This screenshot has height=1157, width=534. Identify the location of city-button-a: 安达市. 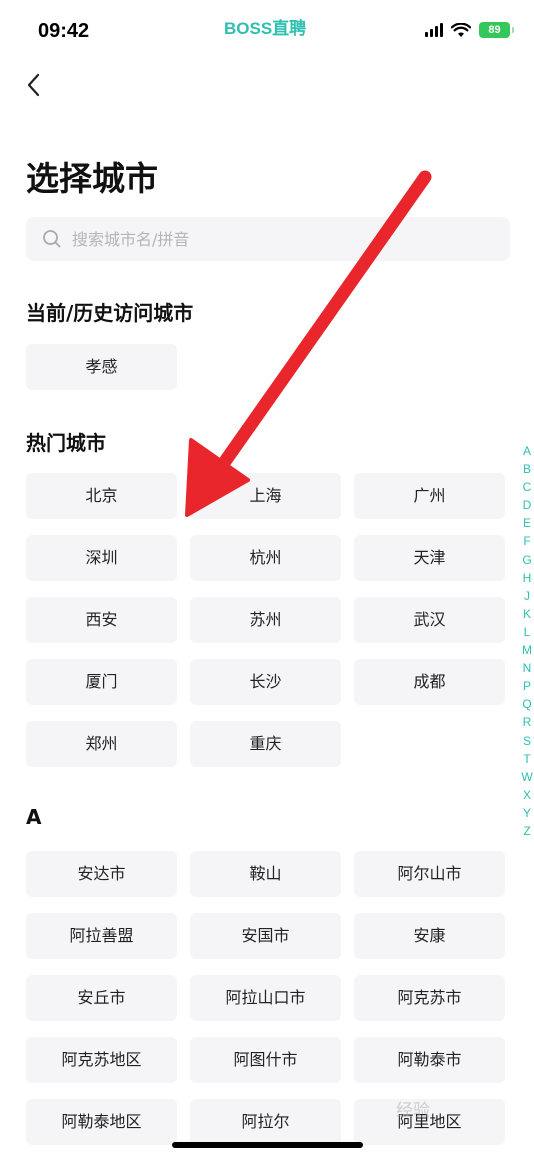
(101, 874).